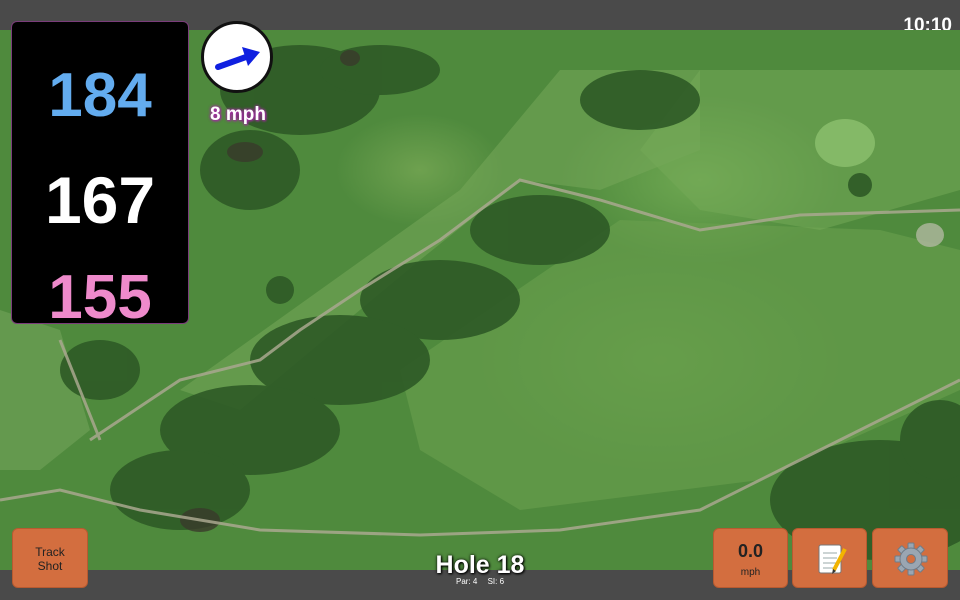 Image resolution: width=960 pixels, height=600 pixels. What do you see at coordinates (466, 581) in the screenshot?
I see `hole-par: Par: 4` at bounding box center [466, 581].